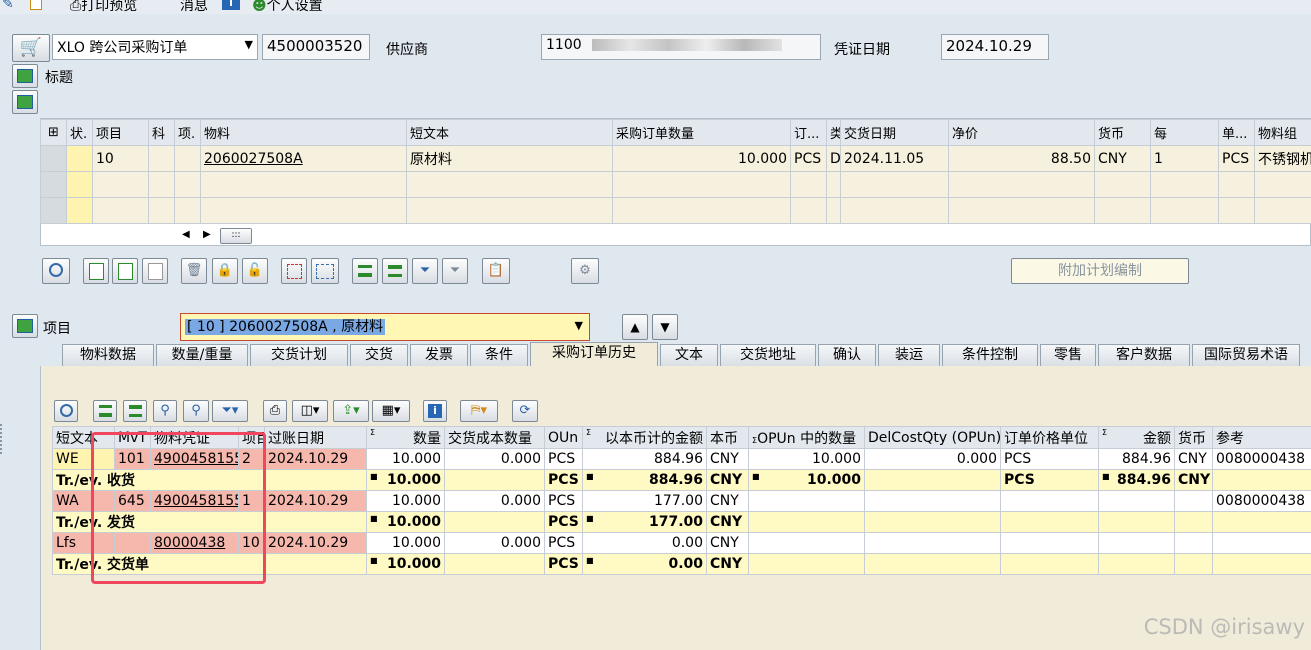 Image resolution: width=1311 pixels, height=650 pixels. I want to click on col-opun-qty: ΣOPUn 中的数量, so click(806, 437).